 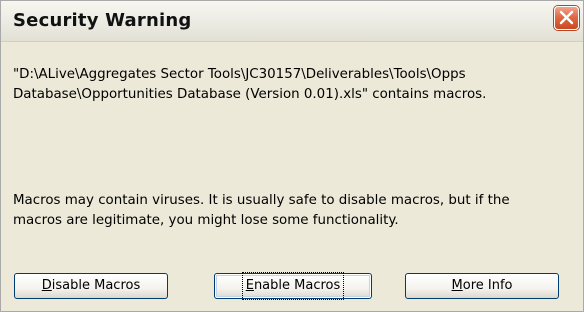 What do you see at coordinates (457, 285) in the screenshot?
I see `more-info-mnemonic: M` at bounding box center [457, 285].